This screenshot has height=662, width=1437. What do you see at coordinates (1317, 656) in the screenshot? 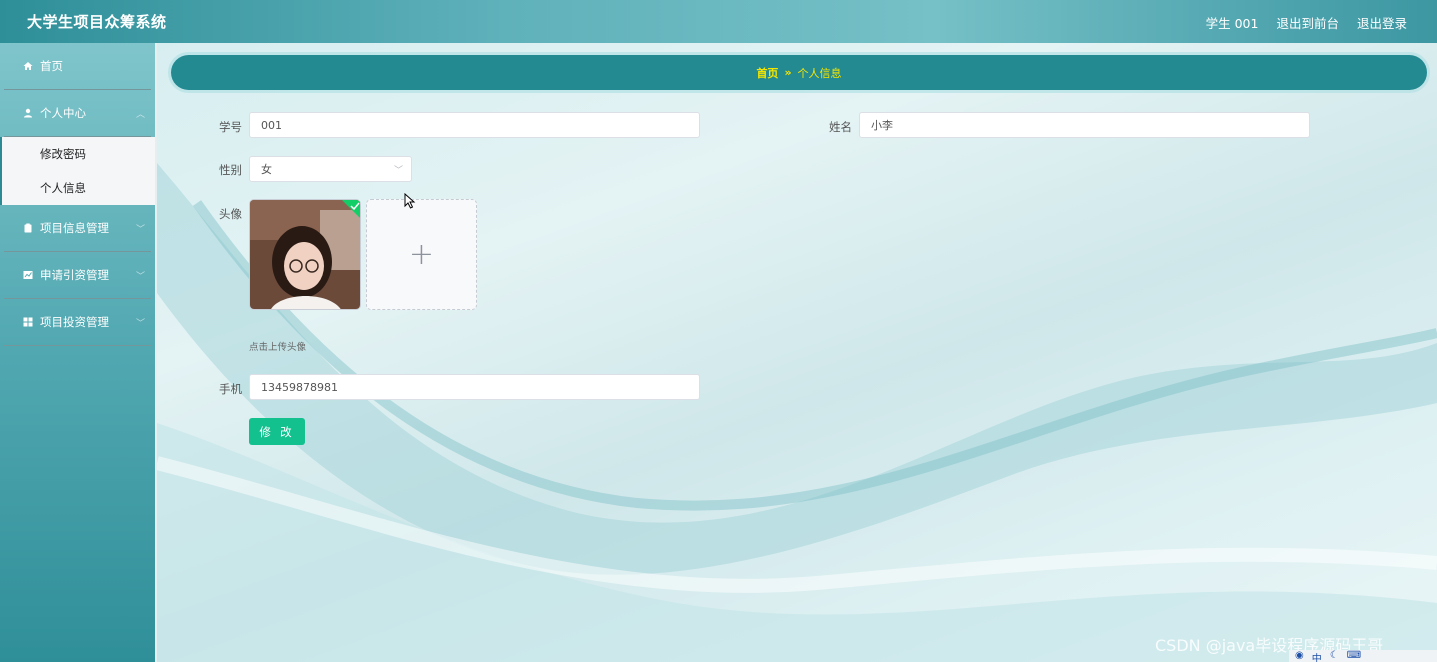
I see `ime-language-label: 中` at bounding box center [1317, 656].